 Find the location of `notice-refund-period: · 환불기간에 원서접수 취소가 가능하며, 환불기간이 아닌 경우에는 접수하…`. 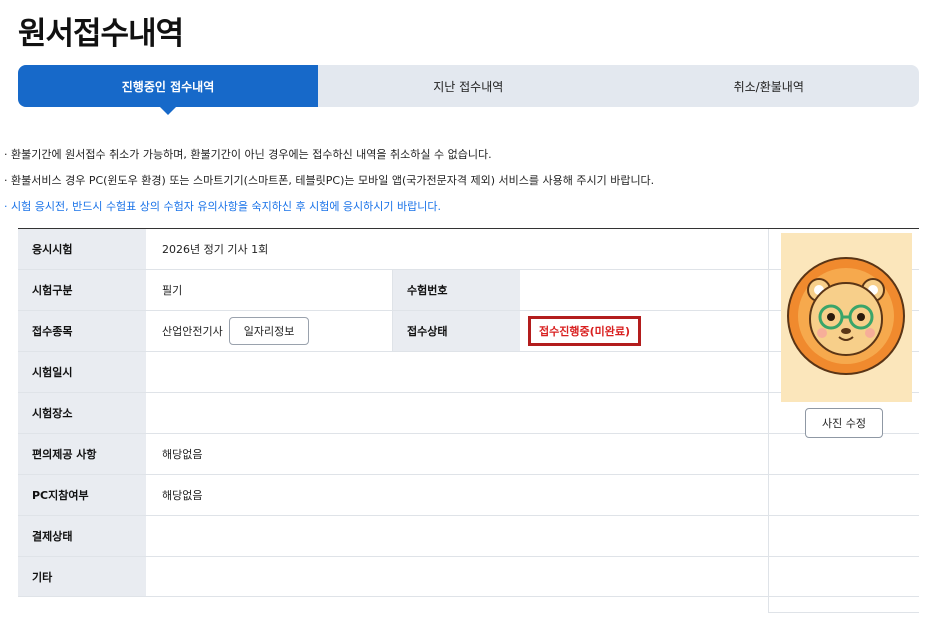

notice-refund-period: · 환불기간에 원서접수 취소가 가능하며, 환불기간이 아닌 경우에는 접수하… is located at coordinates (248, 154).